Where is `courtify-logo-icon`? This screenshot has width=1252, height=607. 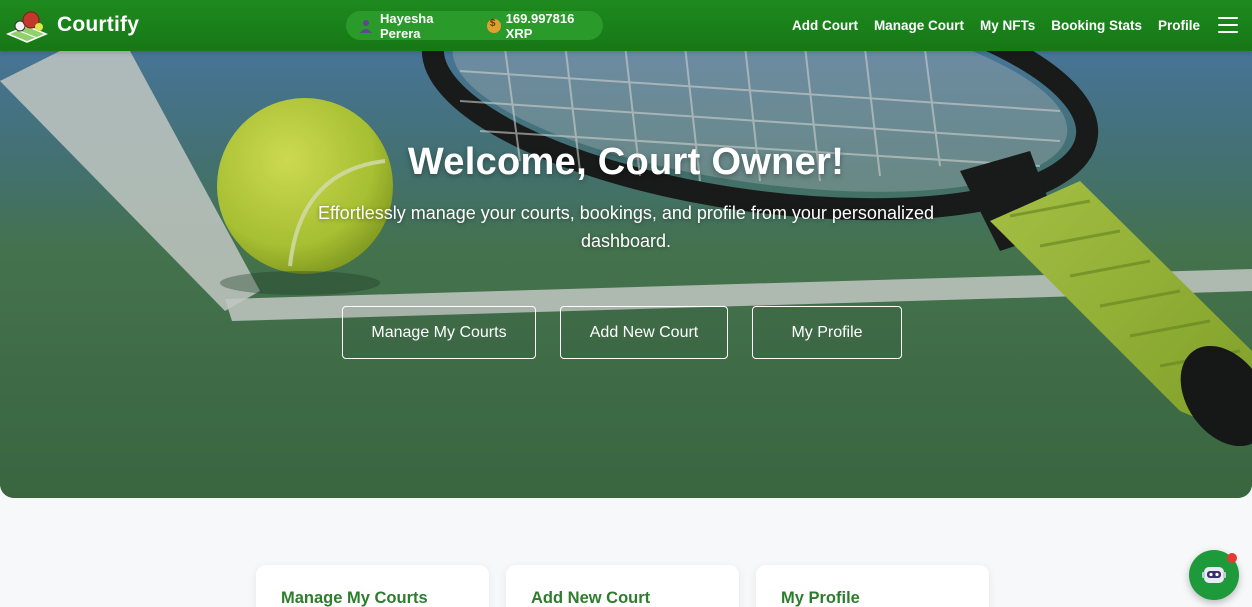 courtify-logo-icon is located at coordinates (27, 25).